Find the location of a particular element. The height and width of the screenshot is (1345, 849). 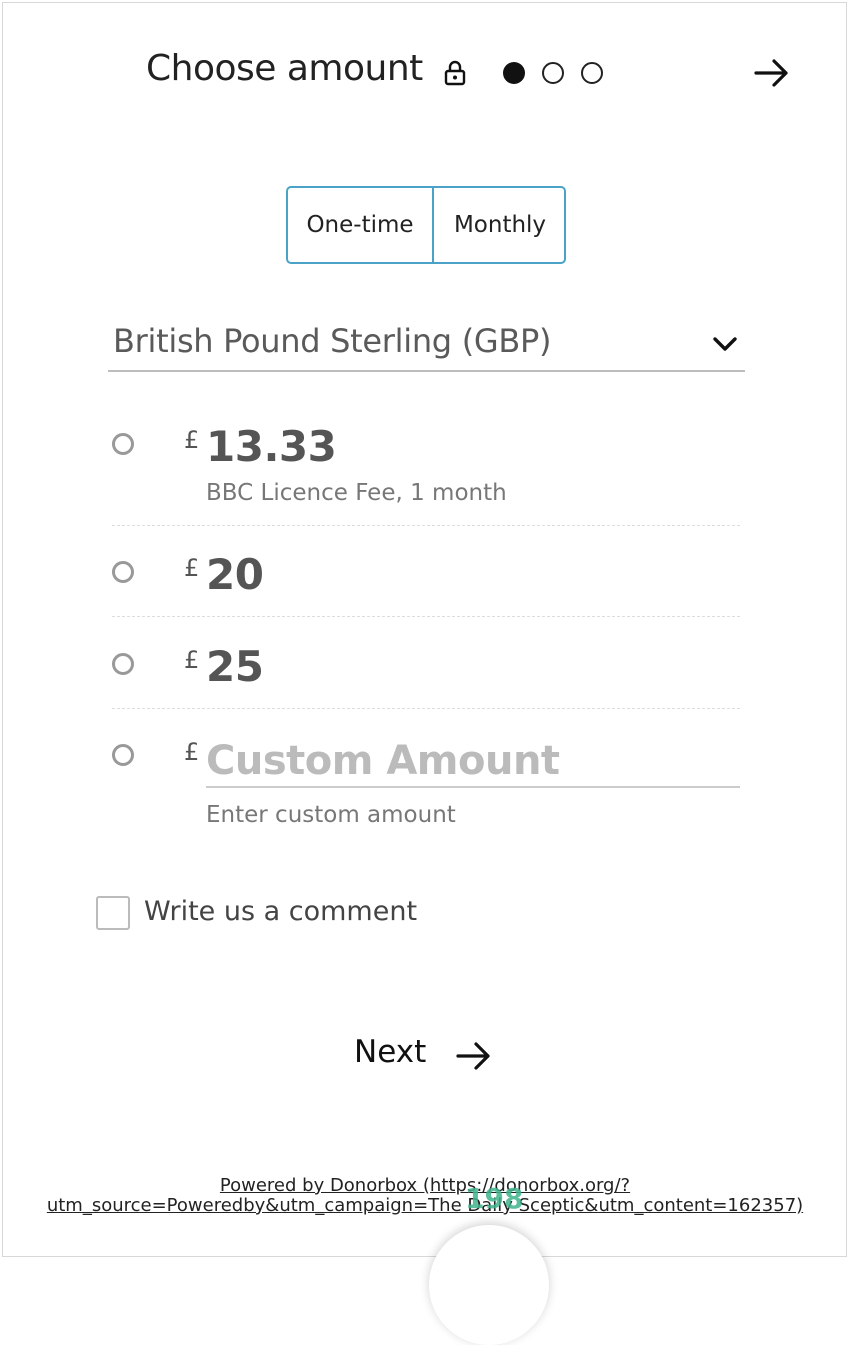

amount-option-1: £ 13.33 BBC Licence Fee, 1 month is located at coordinates (425, 475).